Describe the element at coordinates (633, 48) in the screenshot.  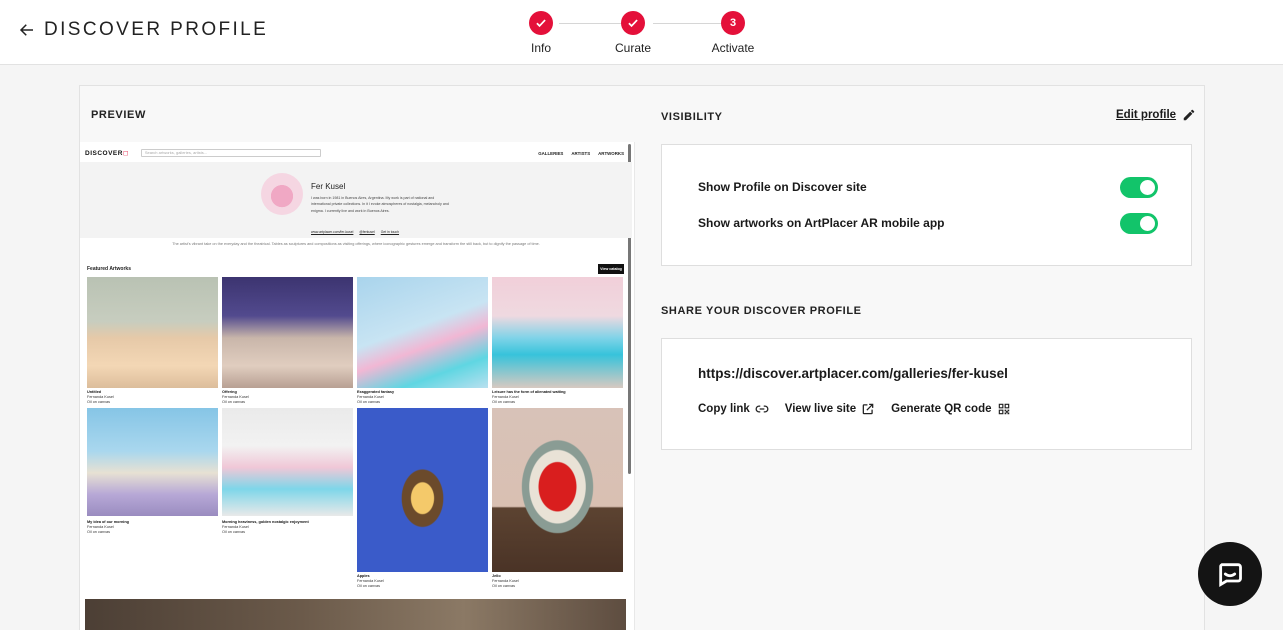
I see `step-label: Curate` at that location.